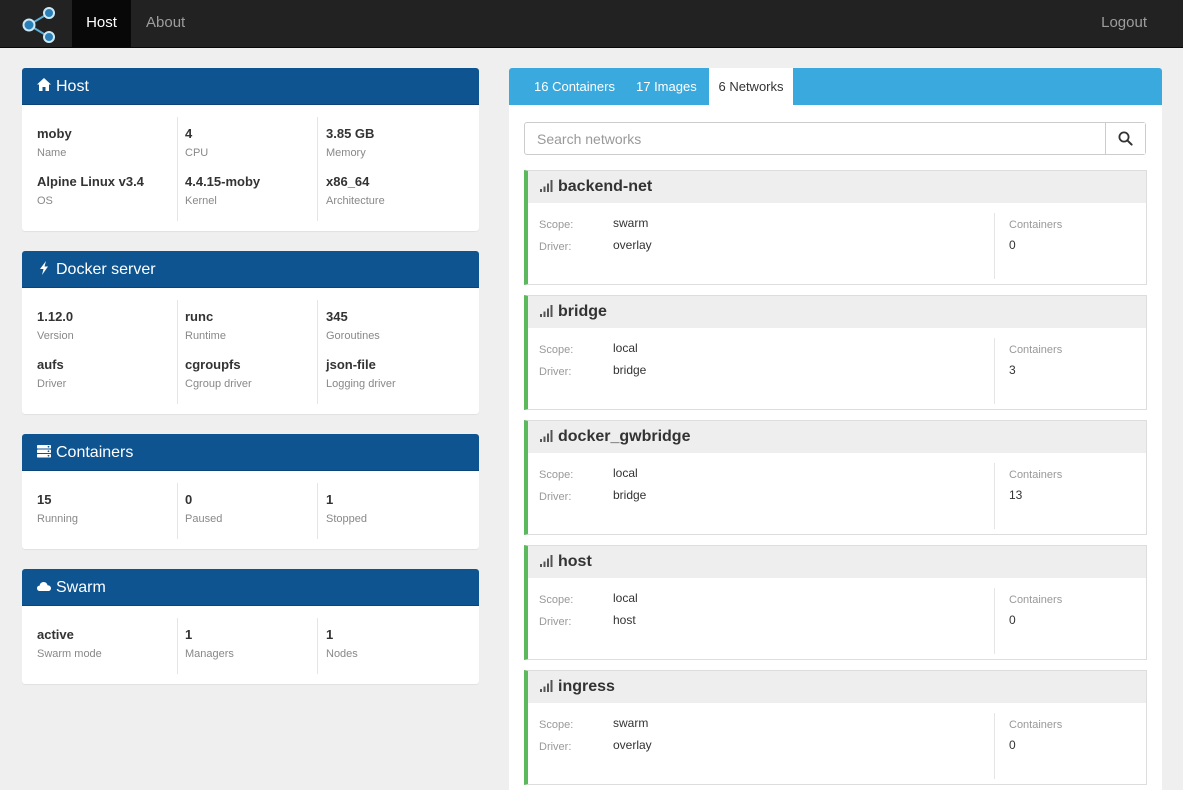 The image size is (1183, 790). I want to click on swarm-nodes-value: 1, so click(330, 634).